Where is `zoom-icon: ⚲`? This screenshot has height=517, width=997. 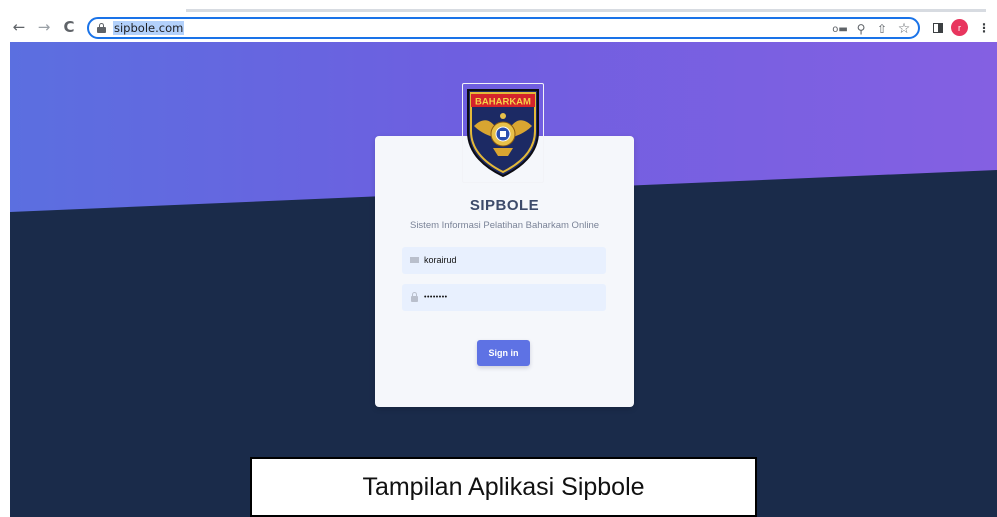
zoom-icon: ⚲ is located at coordinates (861, 29).